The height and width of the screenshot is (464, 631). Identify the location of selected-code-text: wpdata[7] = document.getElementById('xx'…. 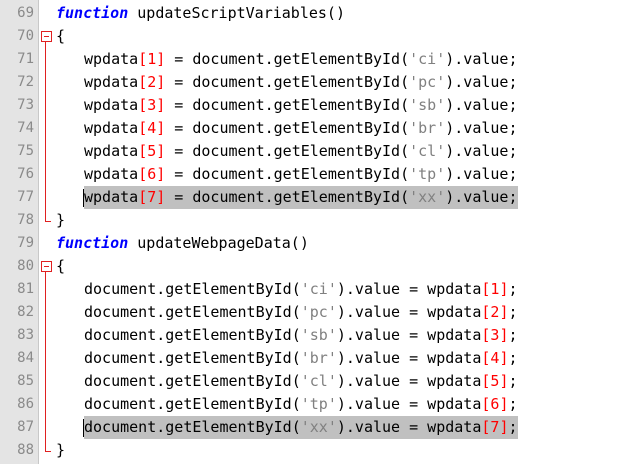
(301, 197).